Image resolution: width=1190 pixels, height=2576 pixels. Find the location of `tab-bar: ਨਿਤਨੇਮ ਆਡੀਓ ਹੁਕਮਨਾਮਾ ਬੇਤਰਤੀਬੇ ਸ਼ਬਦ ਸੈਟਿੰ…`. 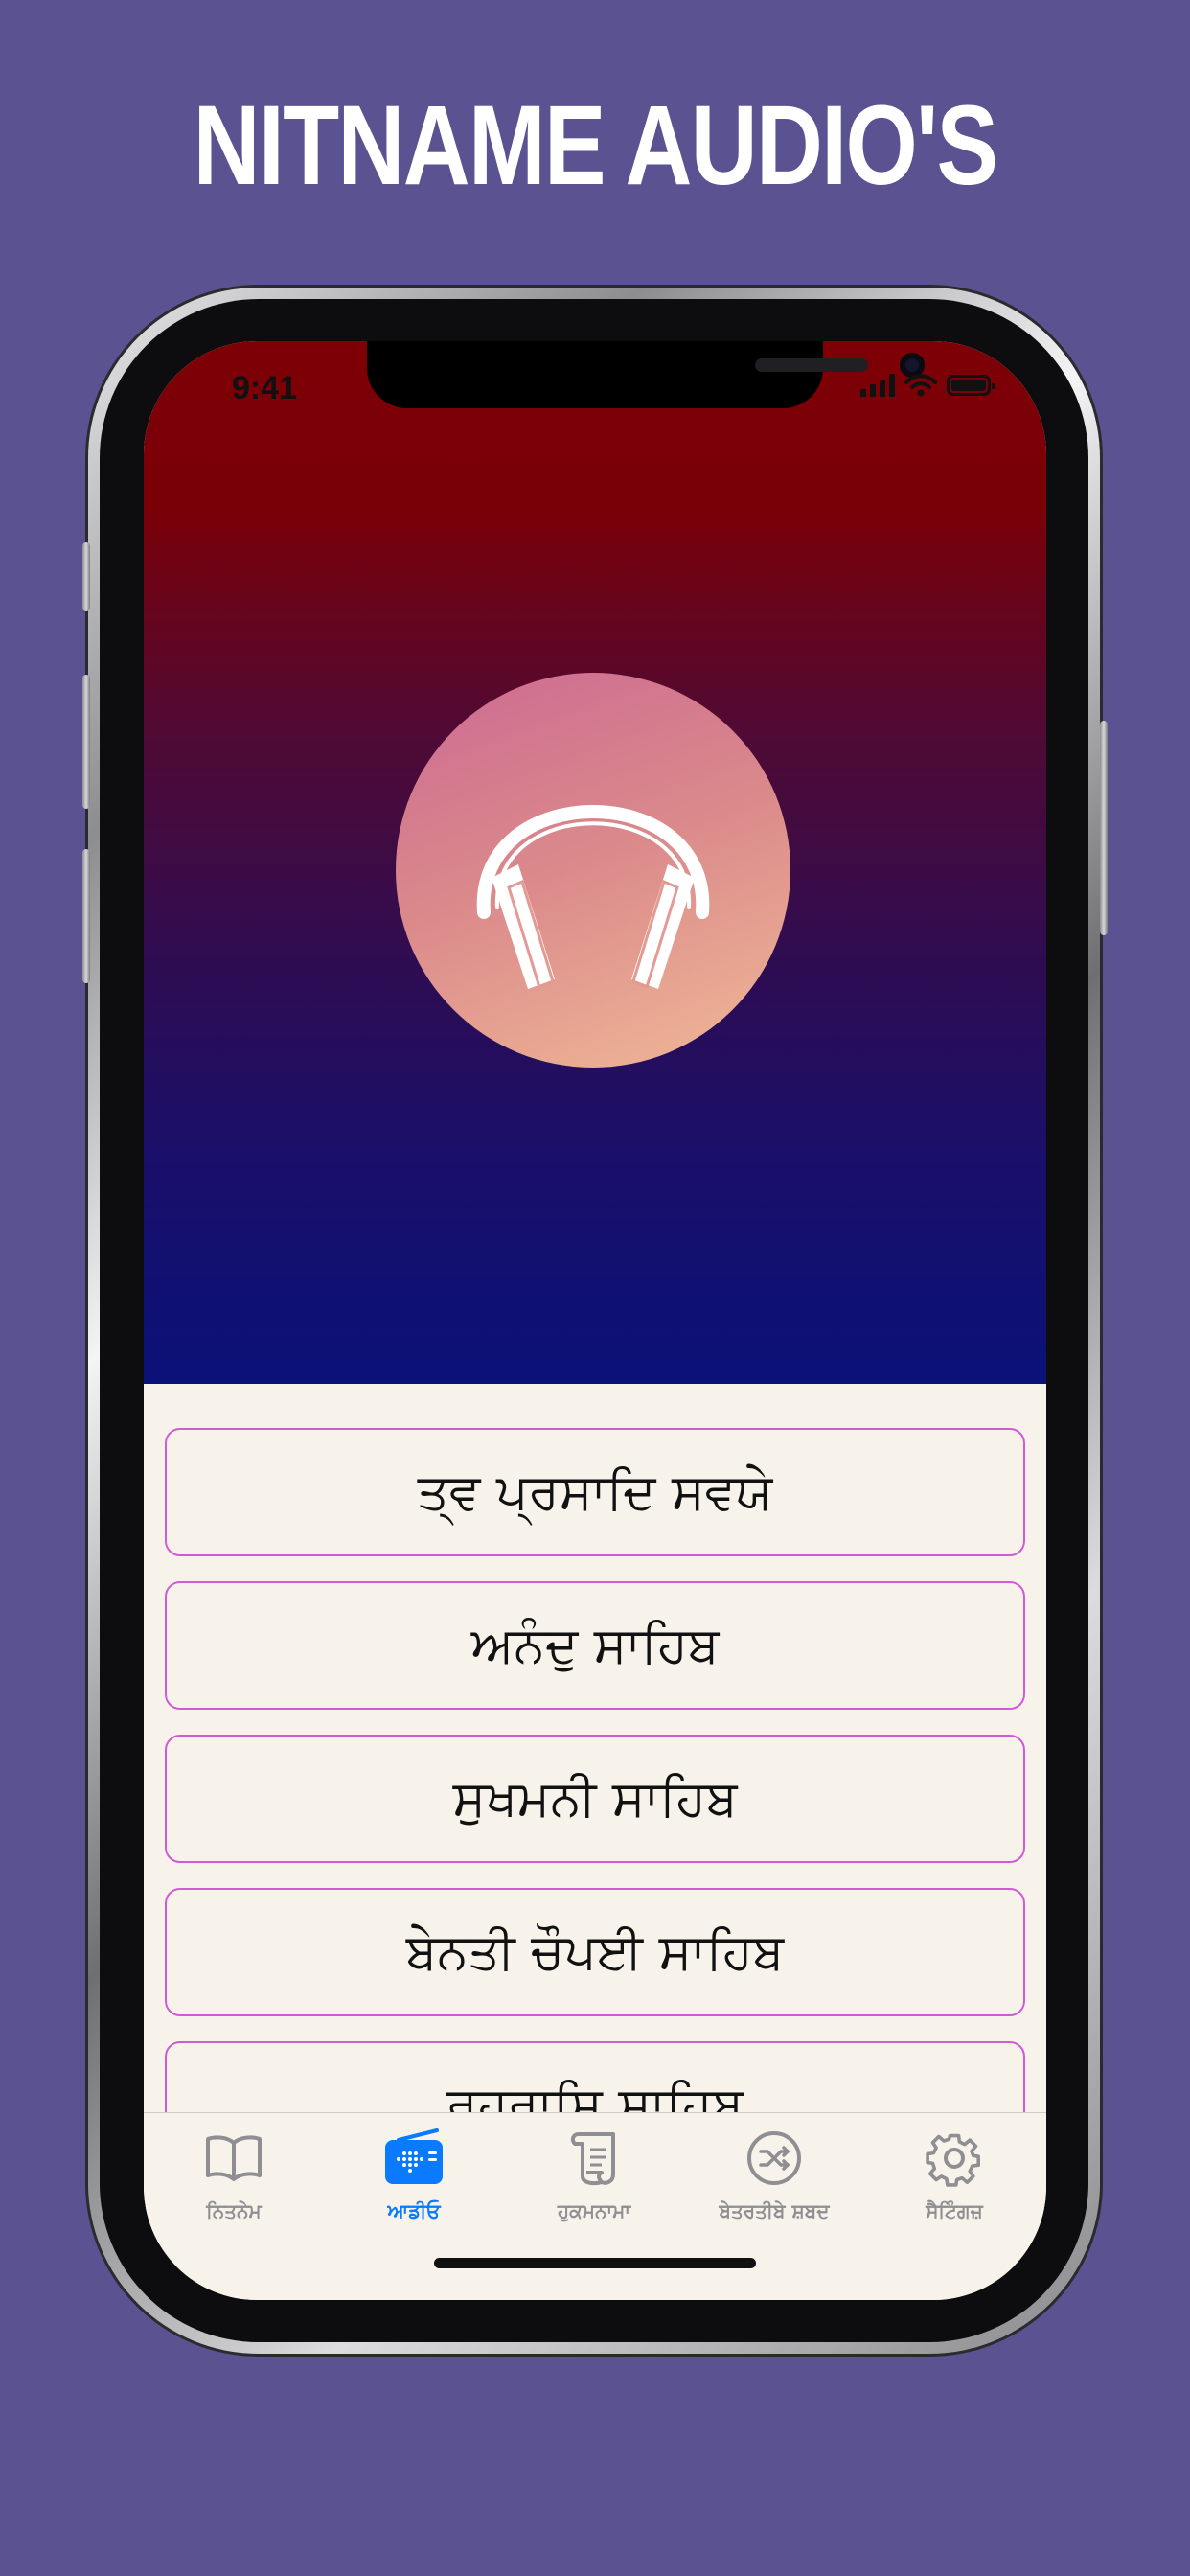

tab-bar: ਨਿਤਨੇਮ ਆਡੀਓ ਹੁਕਮਨਾਮਾ ਬੇਤਰਤੀਬੇ ਸ਼ਬਦ ਸੈਟਿੰ… is located at coordinates (595, 2206).